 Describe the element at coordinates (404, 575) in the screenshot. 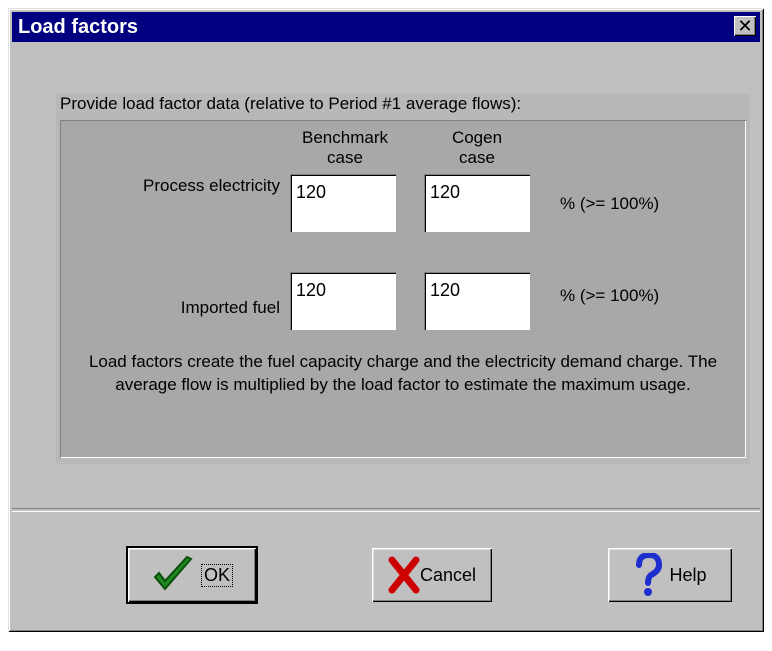

I see `x-icon` at that location.